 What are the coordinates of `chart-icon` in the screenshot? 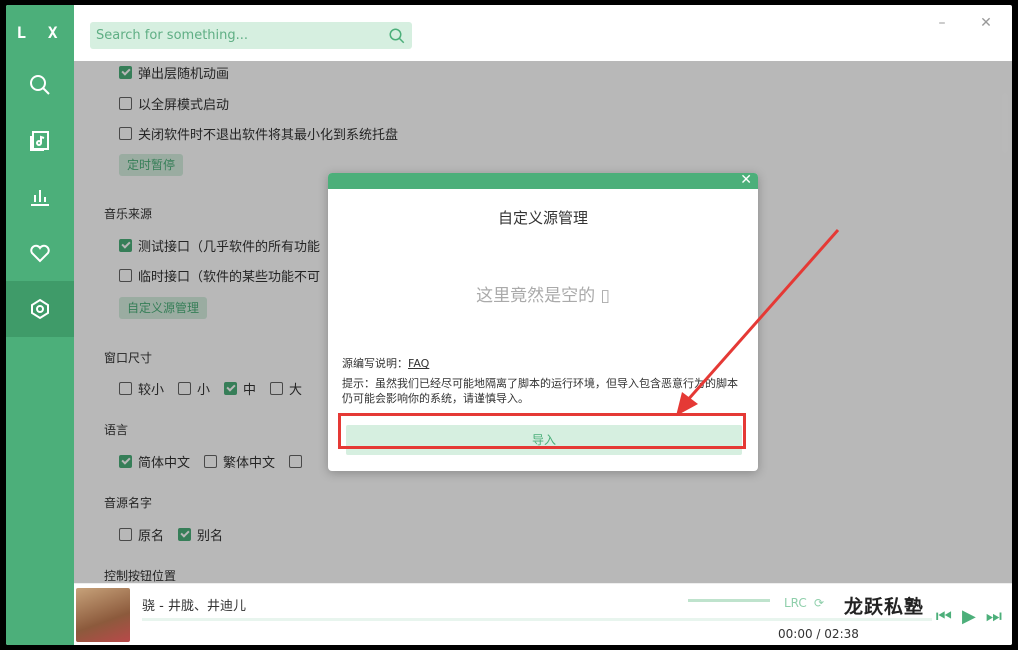 It's located at (40, 198).